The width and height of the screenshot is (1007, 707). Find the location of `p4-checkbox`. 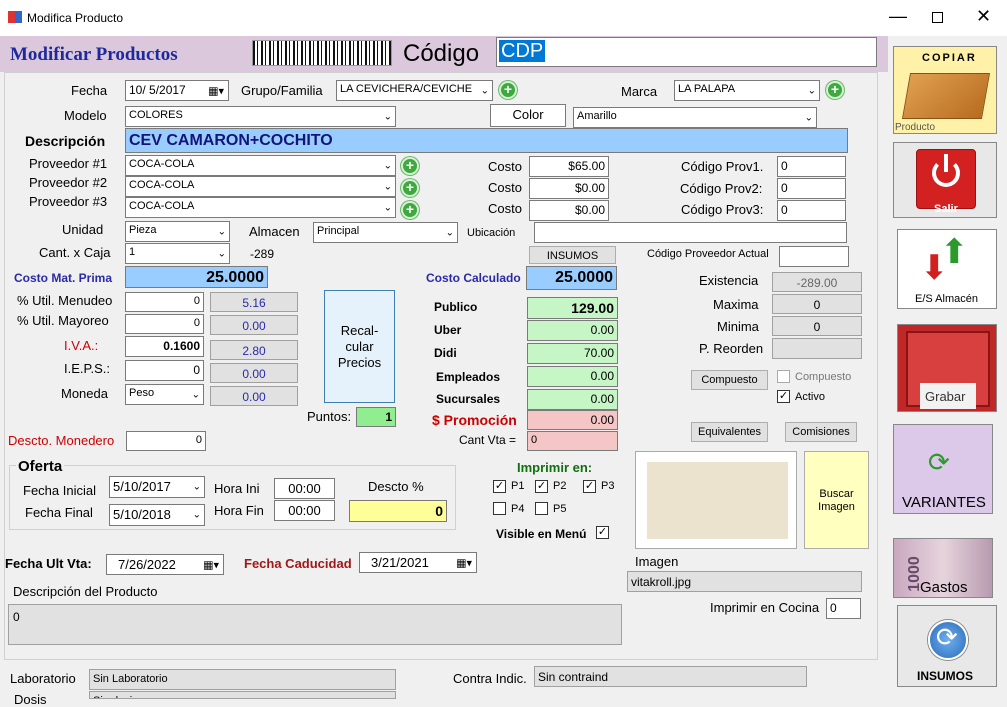

p4-checkbox is located at coordinates (499, 508).